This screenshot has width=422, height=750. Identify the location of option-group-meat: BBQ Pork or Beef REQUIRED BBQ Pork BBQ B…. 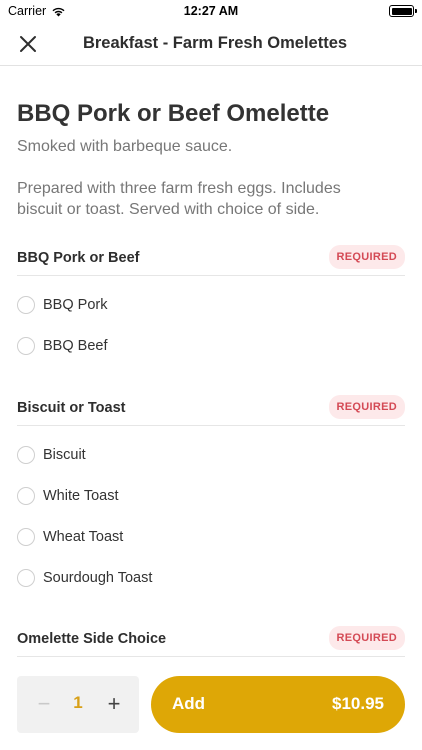
(211, 305).